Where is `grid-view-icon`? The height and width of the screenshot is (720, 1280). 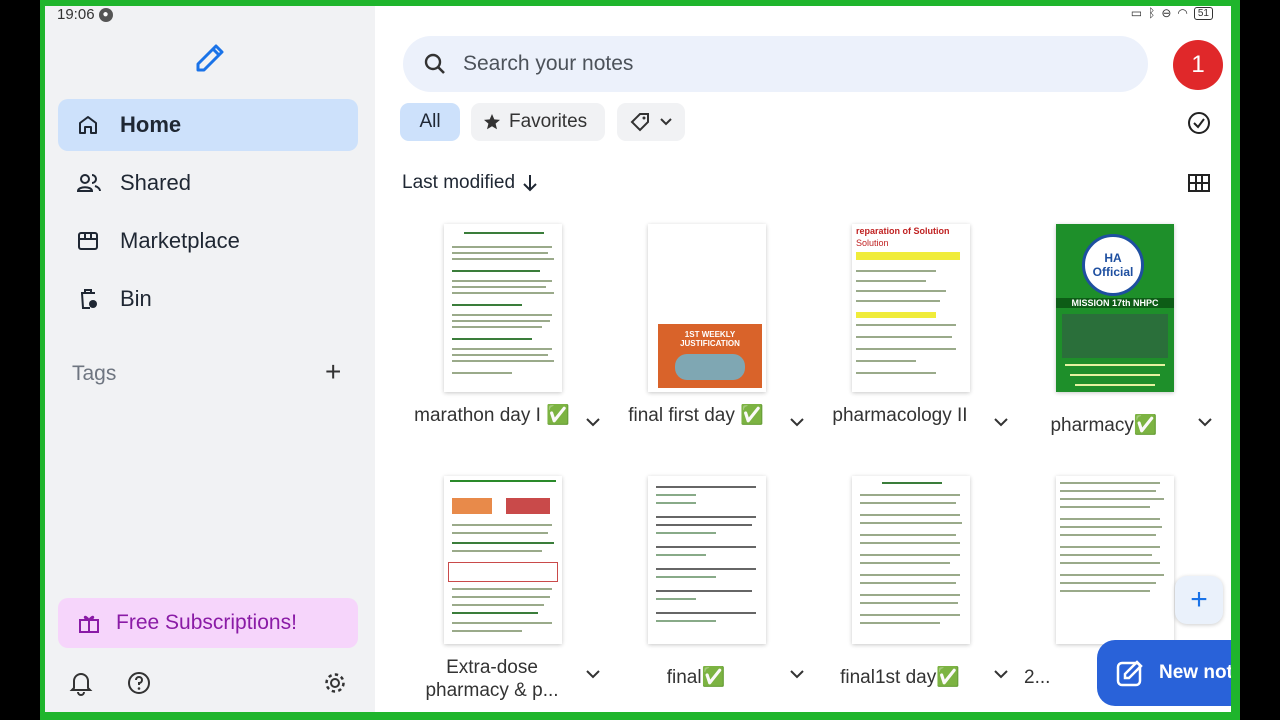 grid-view-icon is located at coordinates (1199, 185).